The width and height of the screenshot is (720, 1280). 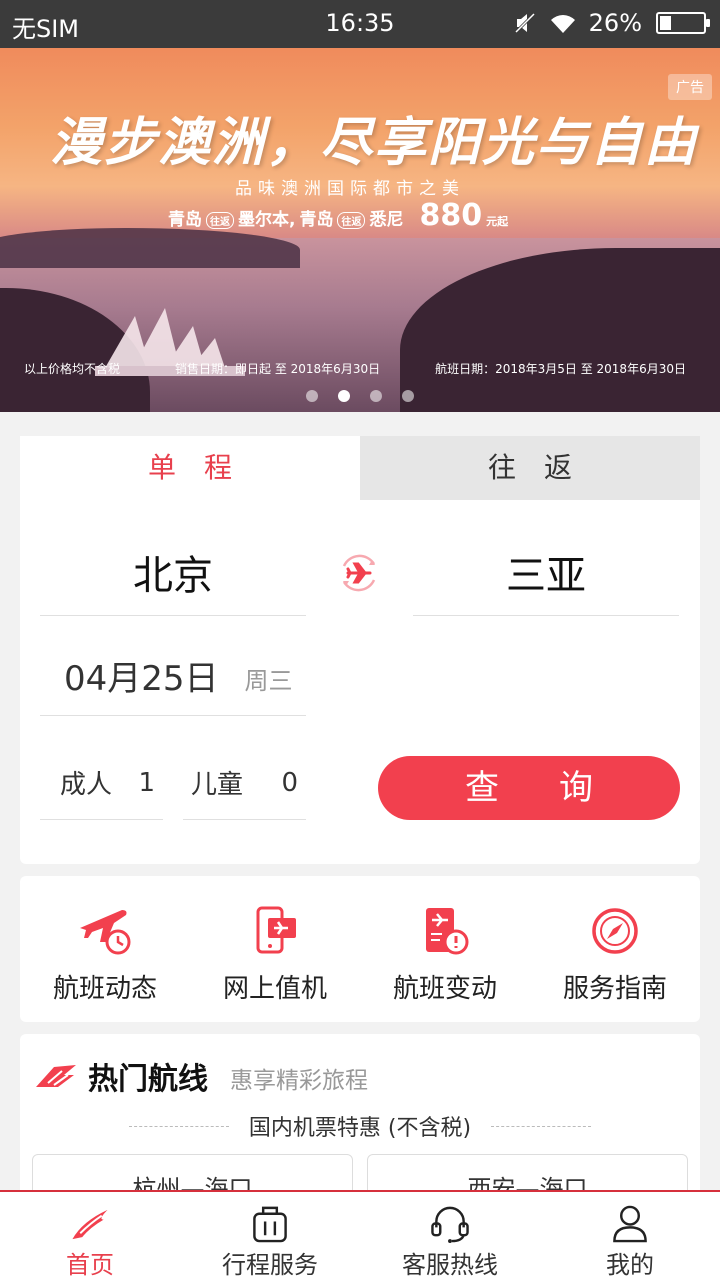 I want to click on service-guide: 服务指南, so click(x=615, y=949).